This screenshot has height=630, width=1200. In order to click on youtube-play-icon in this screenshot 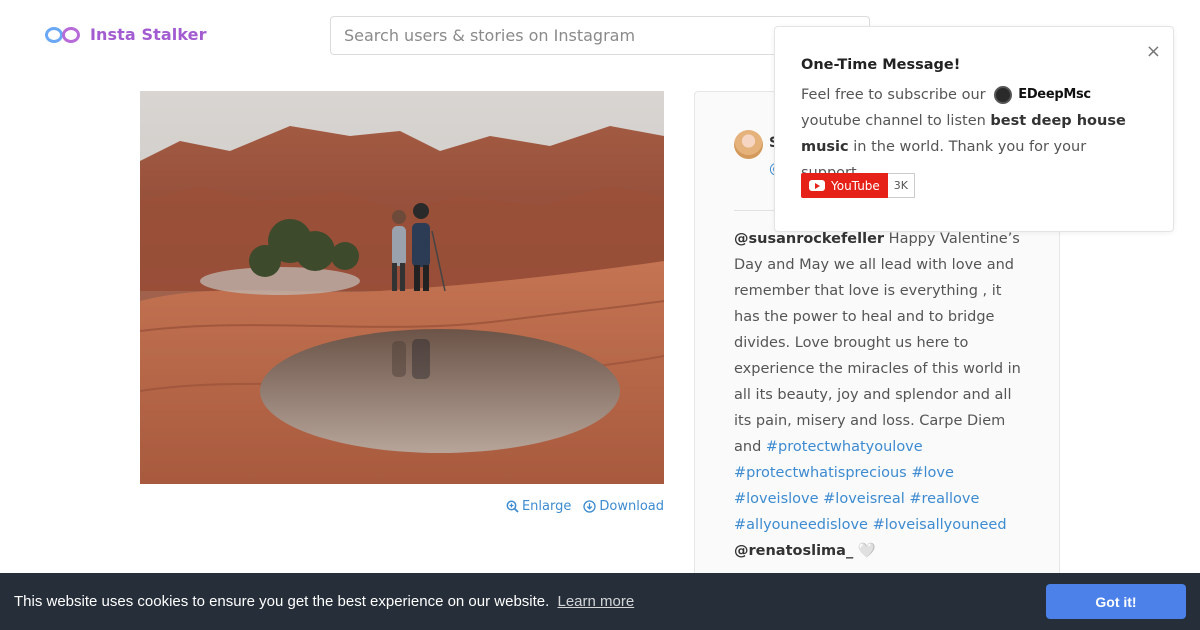, I will do `click(817, 185)`.